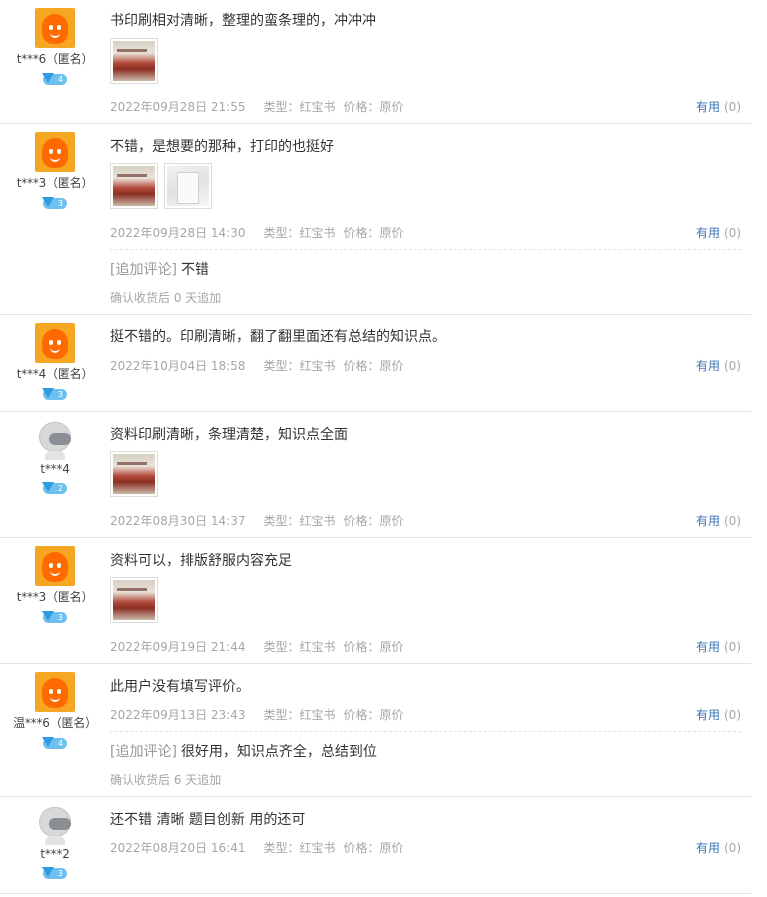 This screenshot has height=897, width=767. I want to click on review-date: 2022年09月28日 21:55, so click(178, 107).